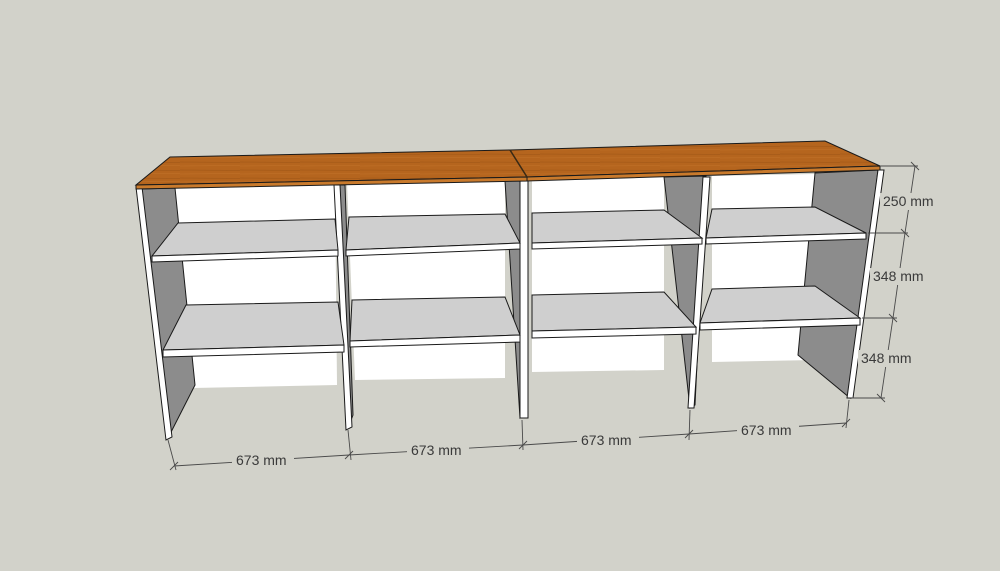  What do you see at coordinates (898, 276) in the screenshot?
I see `dimension-label-middle-height: 348 mm` at bounding box center [898, 276].